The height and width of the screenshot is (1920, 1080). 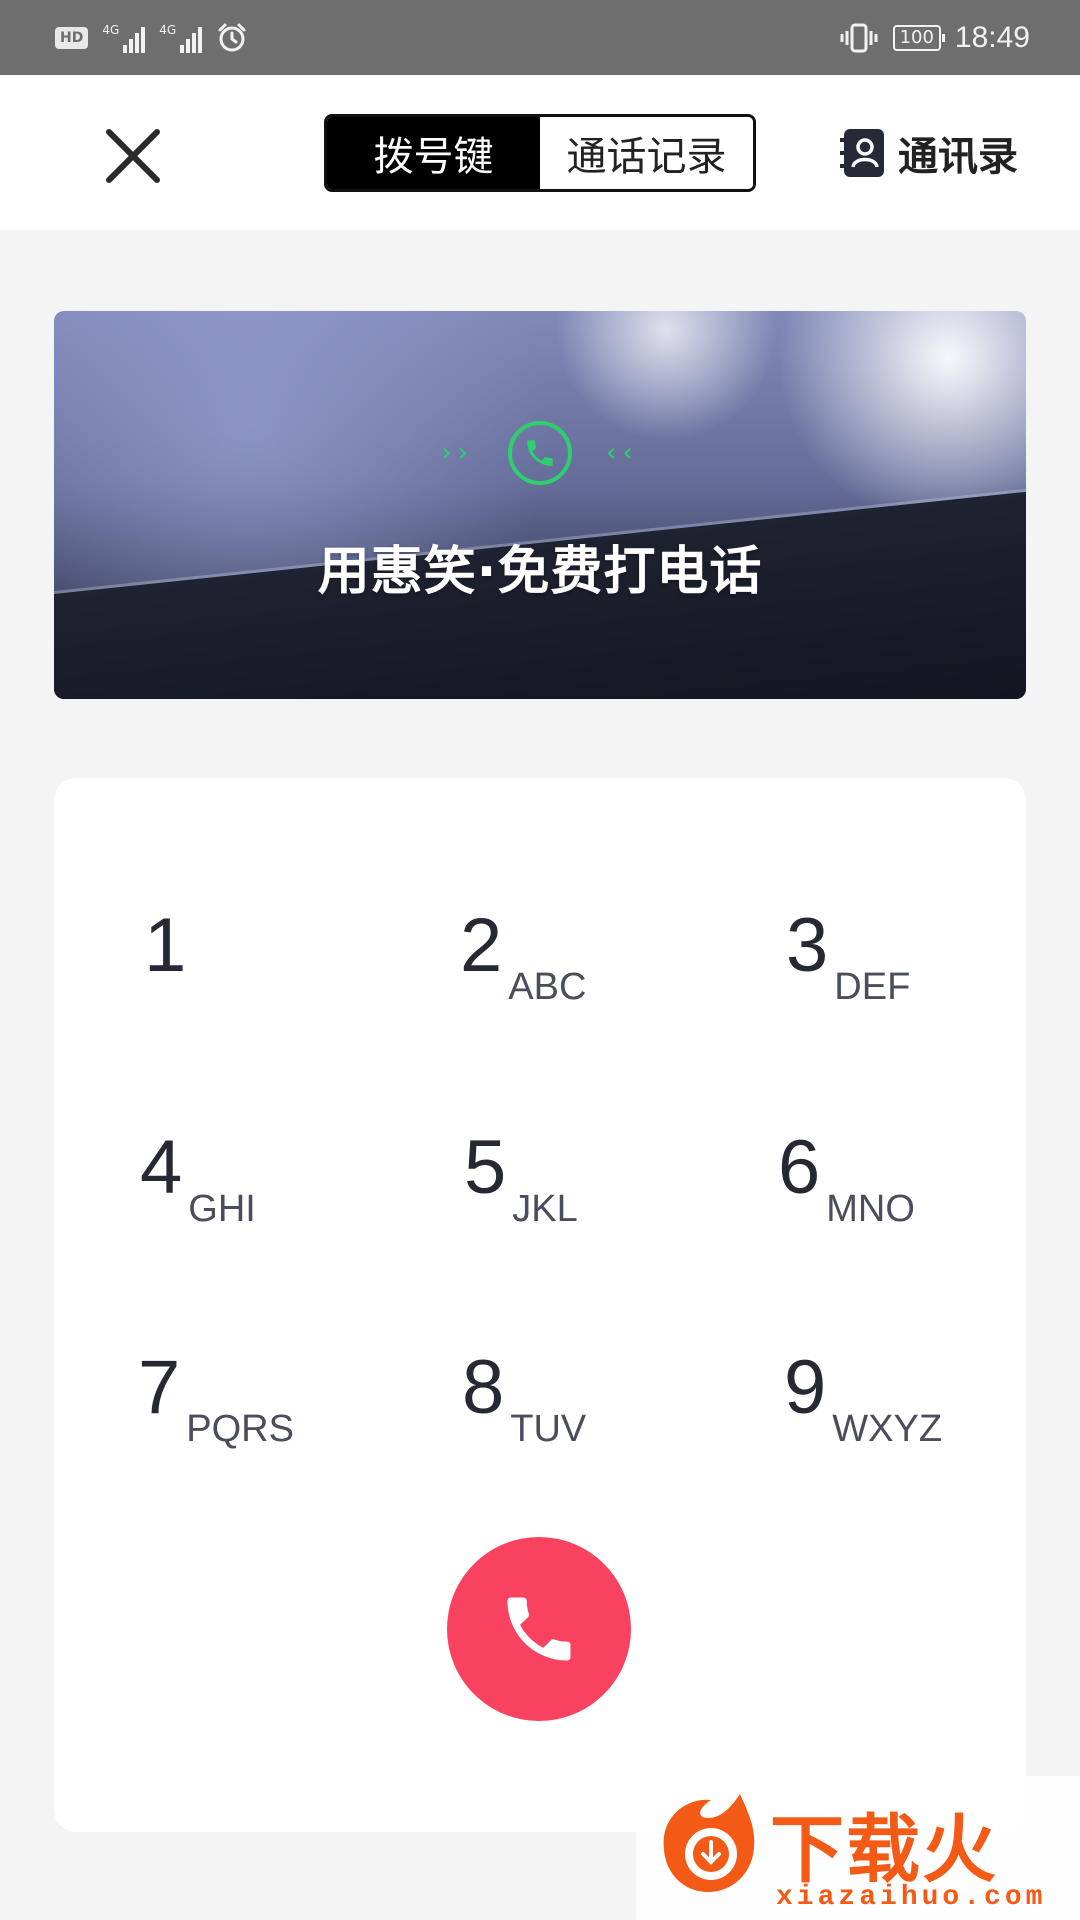 I want to click on key-digit: 8, so click(x=483, y=1387).